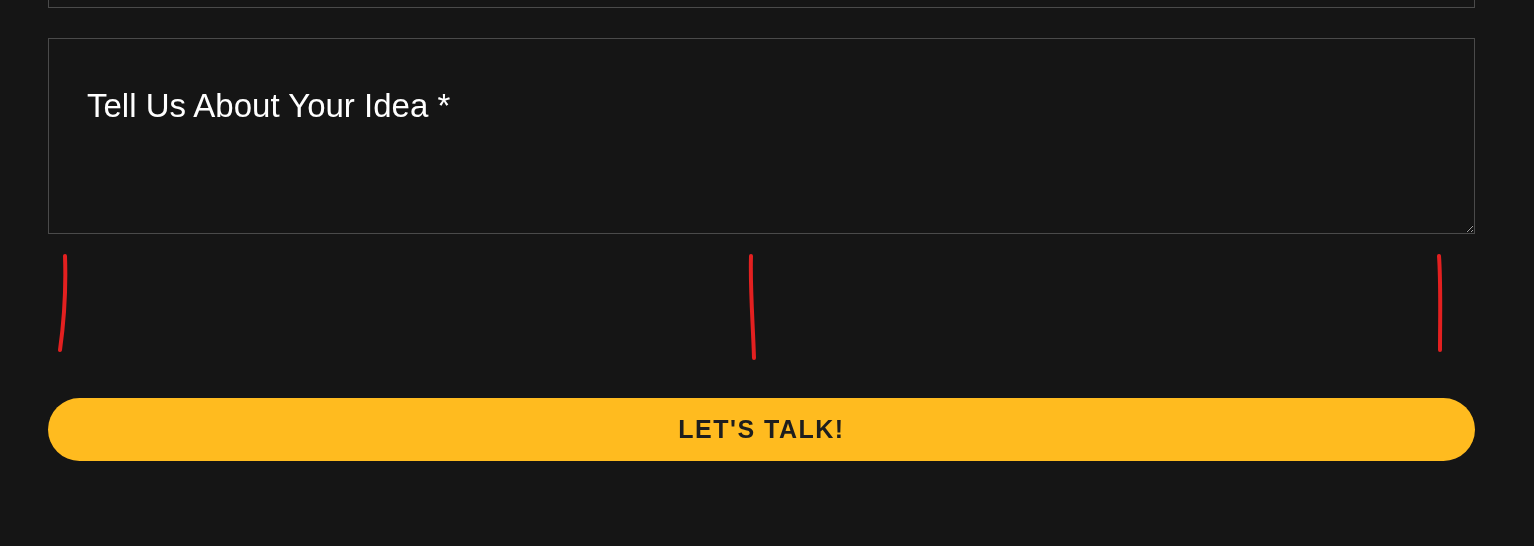  What do you see at coordinates (761, 429) in the screenshot?
I see `submit-button: LET'S TALK!` at bounding box center [761, 429].